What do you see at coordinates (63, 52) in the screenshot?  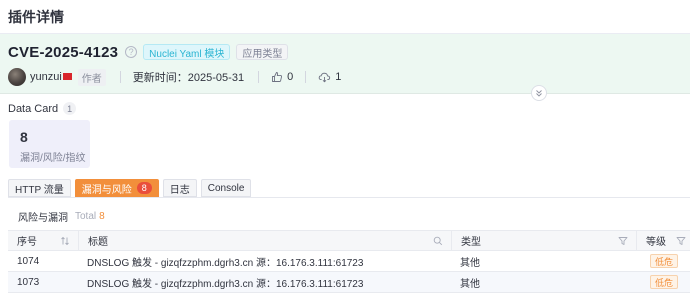 I see `plugin-name: CVE-2025-4123` at bounding box center [63, 52].